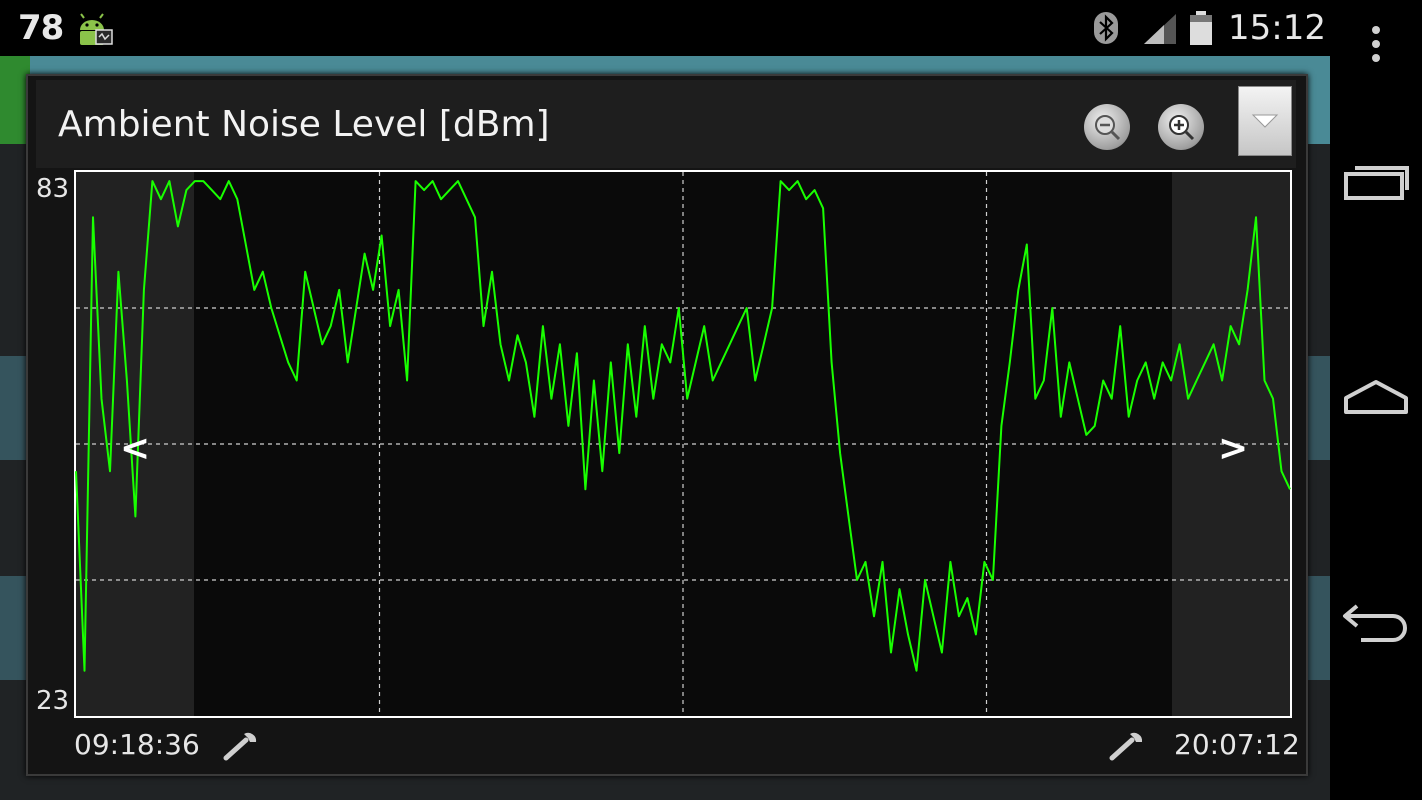 Image resolution: width=1422 pixels, height=800 pixels. What do you see at coordinates (1237, 744) in the screenshot?
I see `time-end-label: 20:07:12` at bounding box center [1237, 744].